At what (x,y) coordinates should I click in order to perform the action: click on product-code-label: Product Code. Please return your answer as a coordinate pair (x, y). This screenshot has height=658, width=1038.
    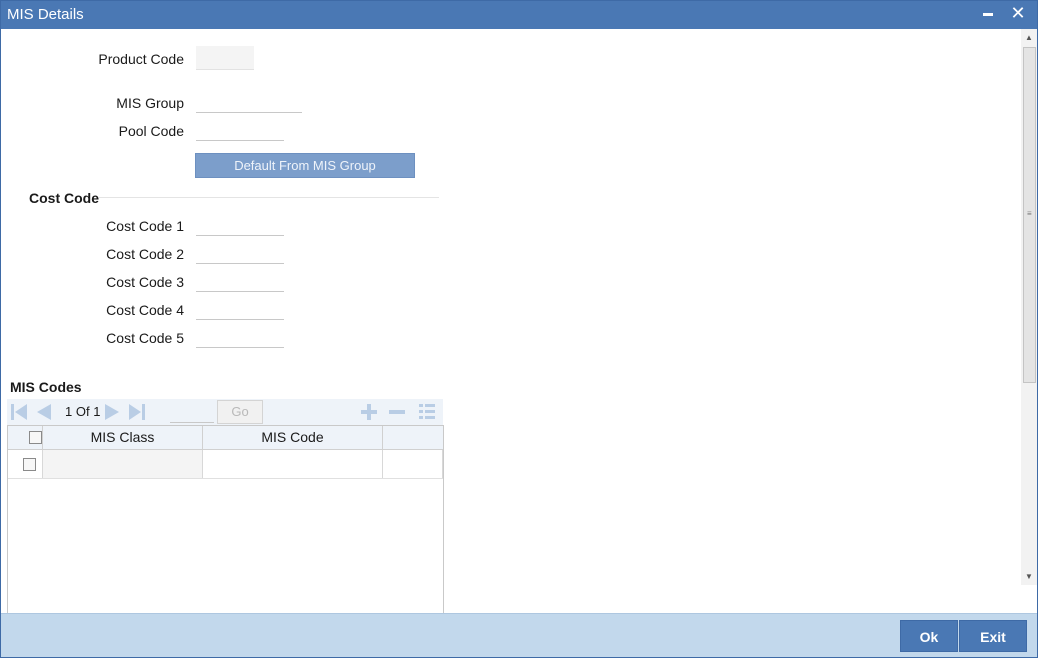
    Looking at the image, I should click on (141, 59).